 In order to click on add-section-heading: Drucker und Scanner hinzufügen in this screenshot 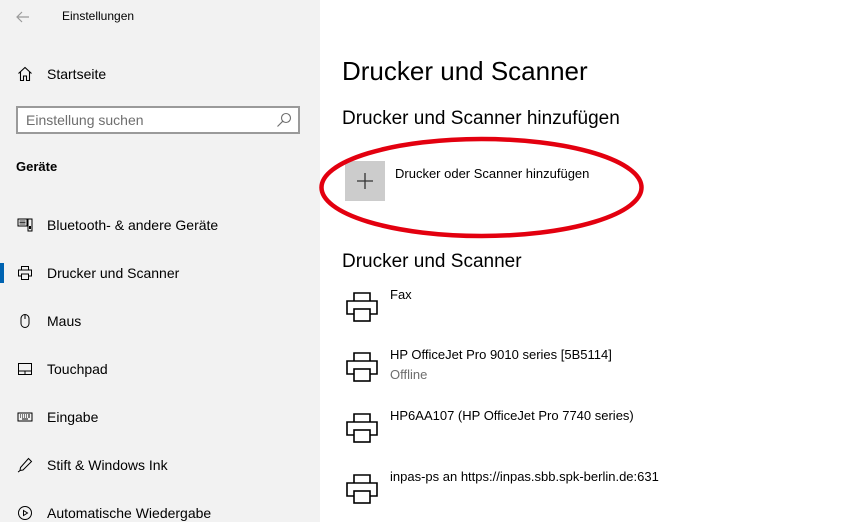, I will do `click(481, 118)`.